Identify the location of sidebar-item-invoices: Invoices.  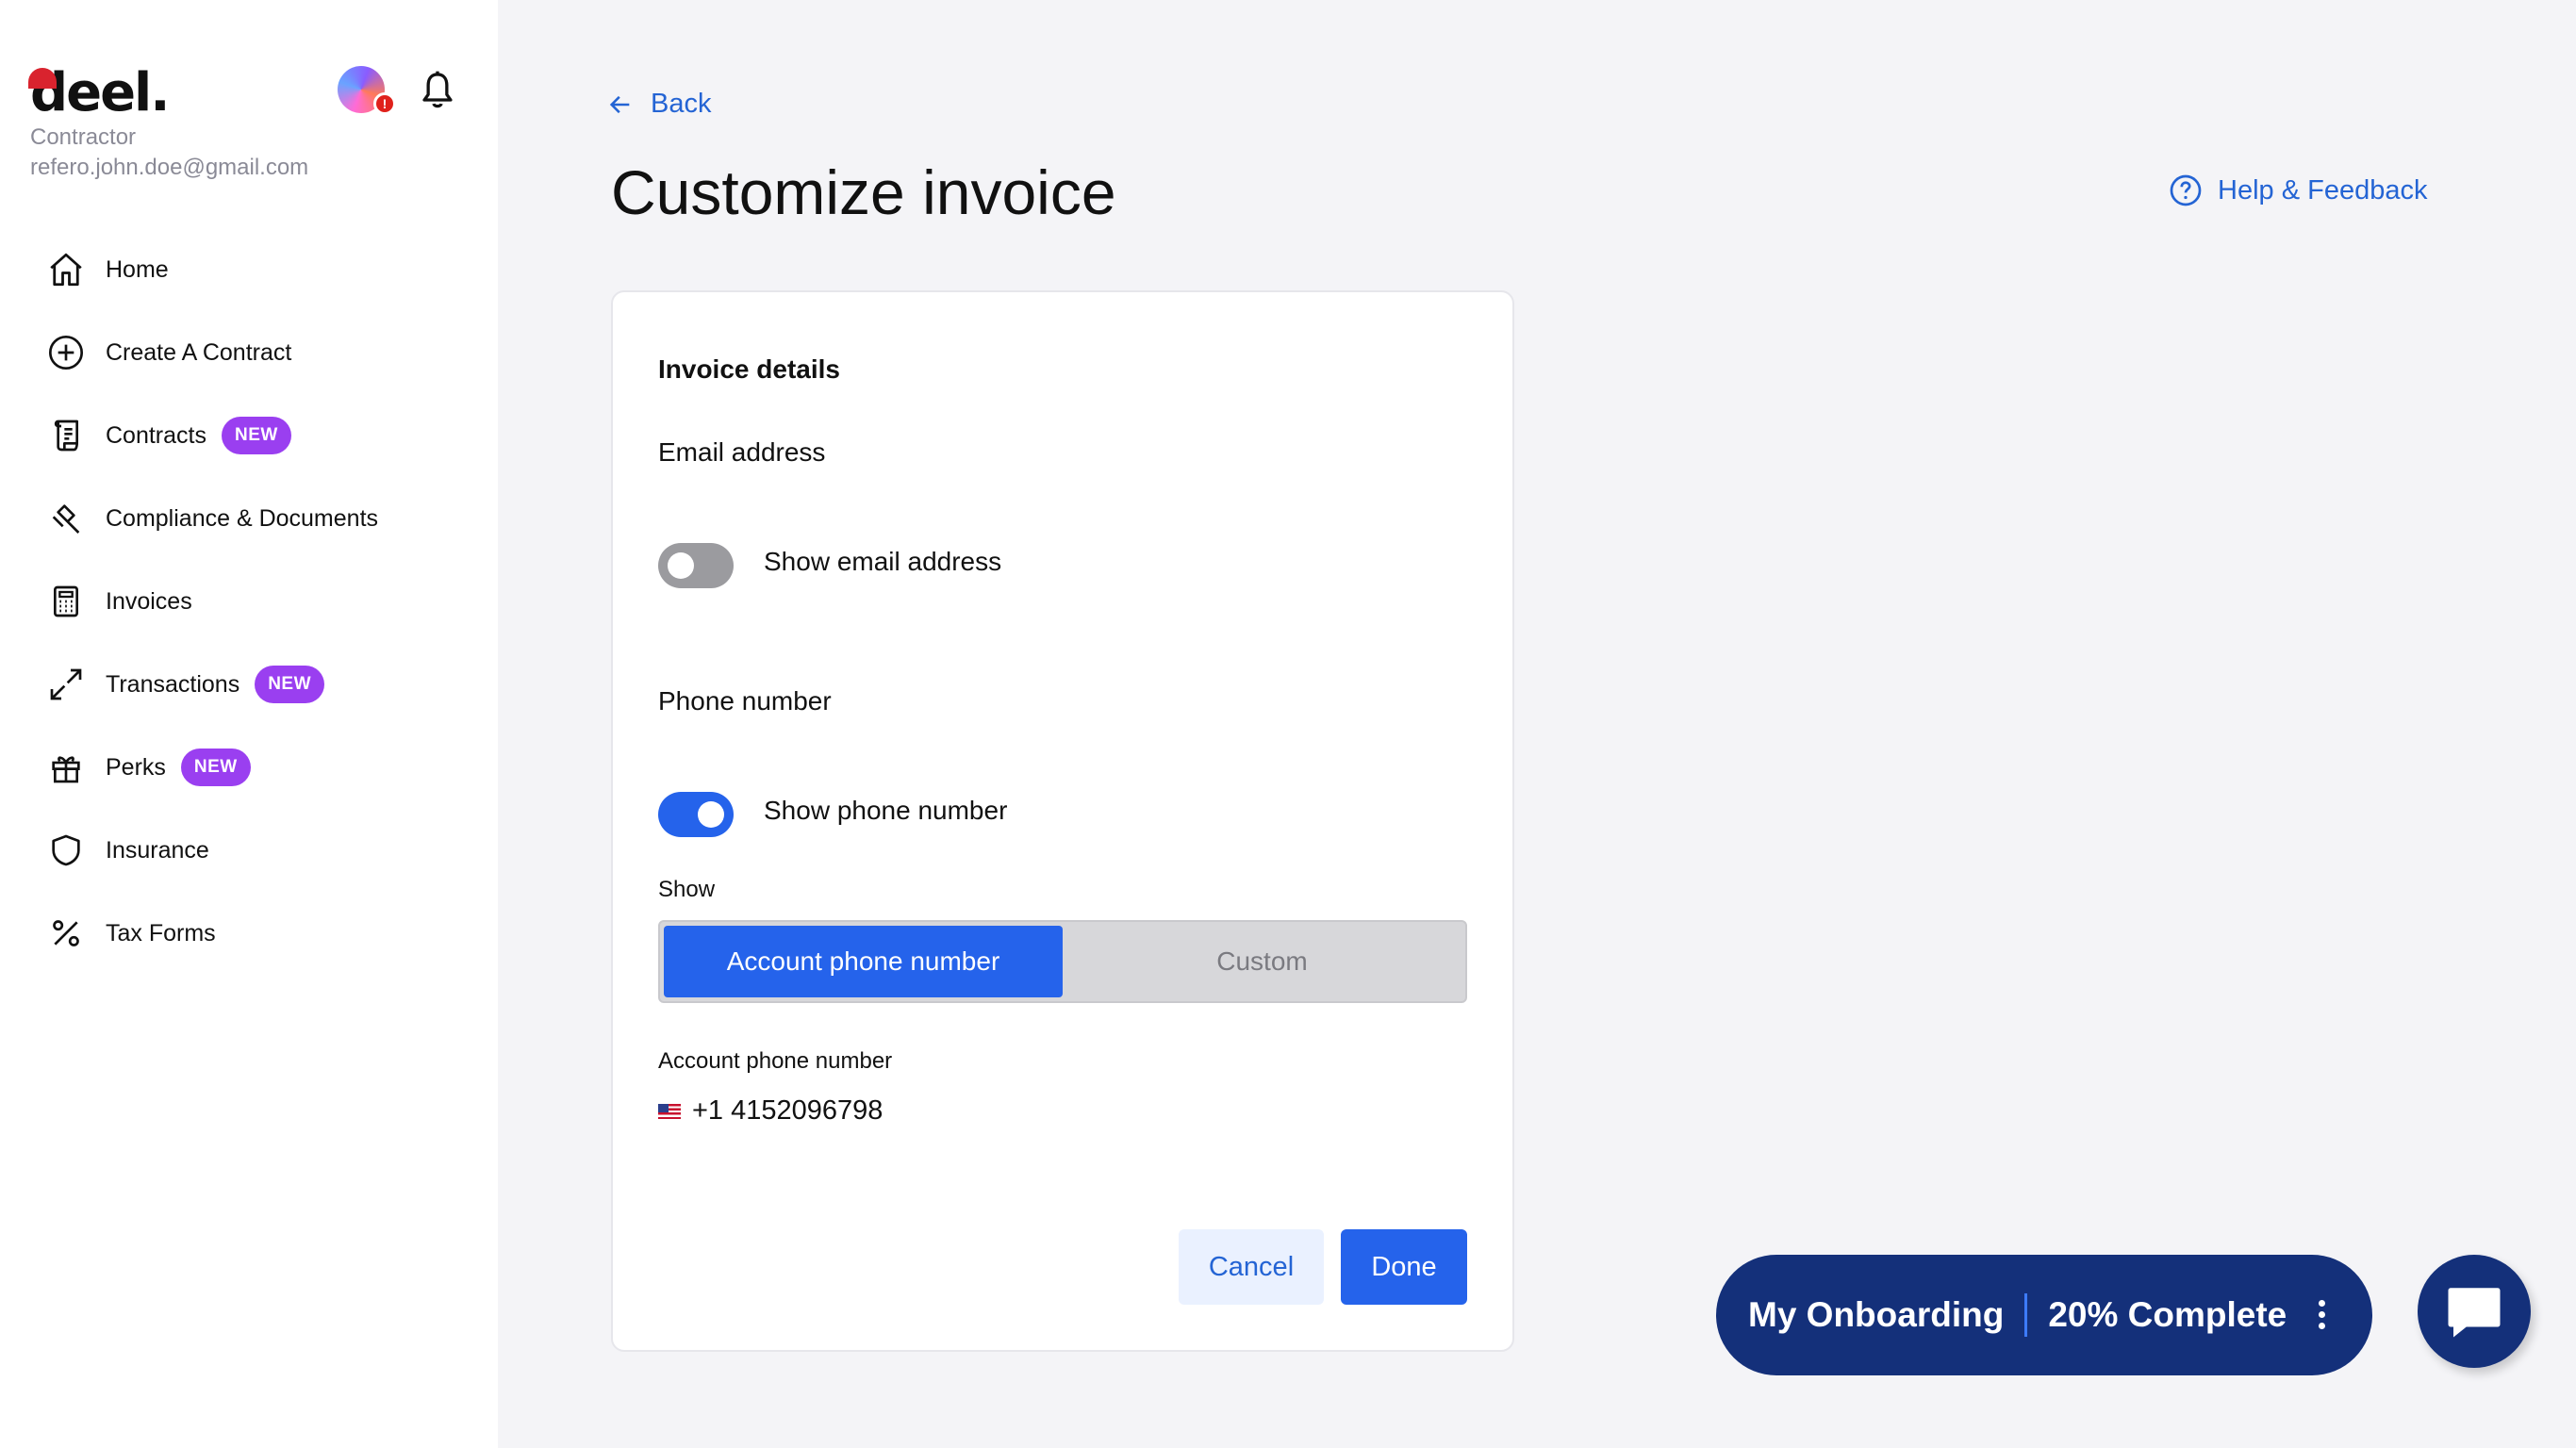
(262, 601).